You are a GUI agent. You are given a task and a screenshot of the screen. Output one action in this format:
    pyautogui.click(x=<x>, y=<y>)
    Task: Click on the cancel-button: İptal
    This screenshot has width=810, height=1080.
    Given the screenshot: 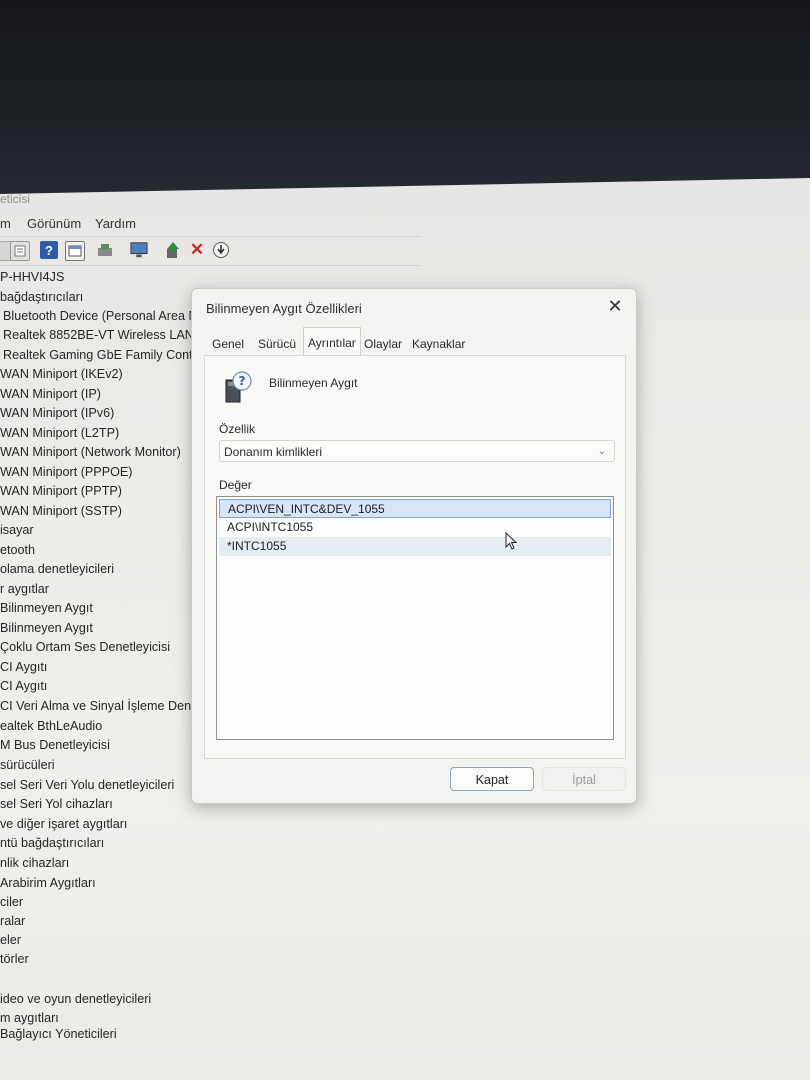 What is the action you would take?
    pyautogui.click(x=584, y=779)
    